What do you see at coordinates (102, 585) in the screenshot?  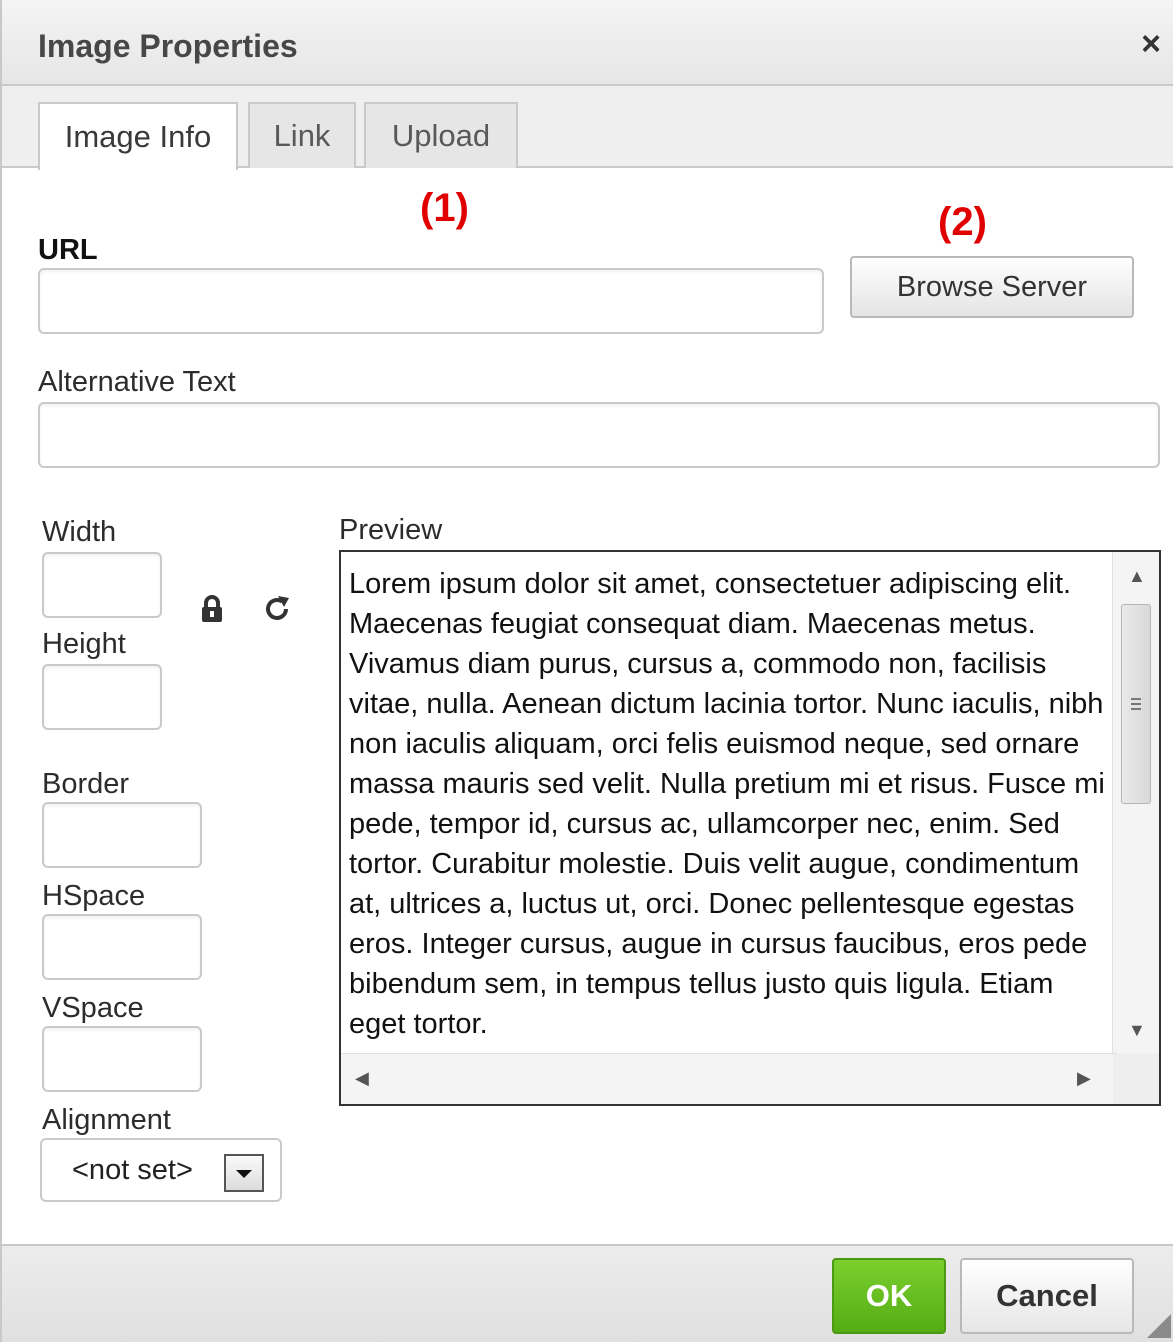 I see `width-input` at bounding box center [102, 585].